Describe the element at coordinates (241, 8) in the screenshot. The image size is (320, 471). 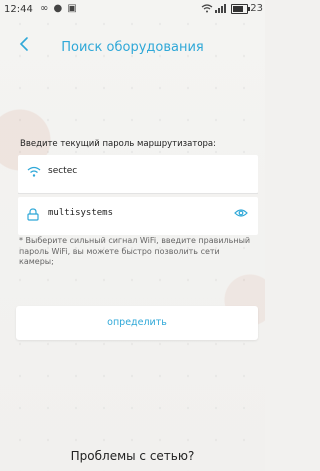
I see `battery-icon` at that location.